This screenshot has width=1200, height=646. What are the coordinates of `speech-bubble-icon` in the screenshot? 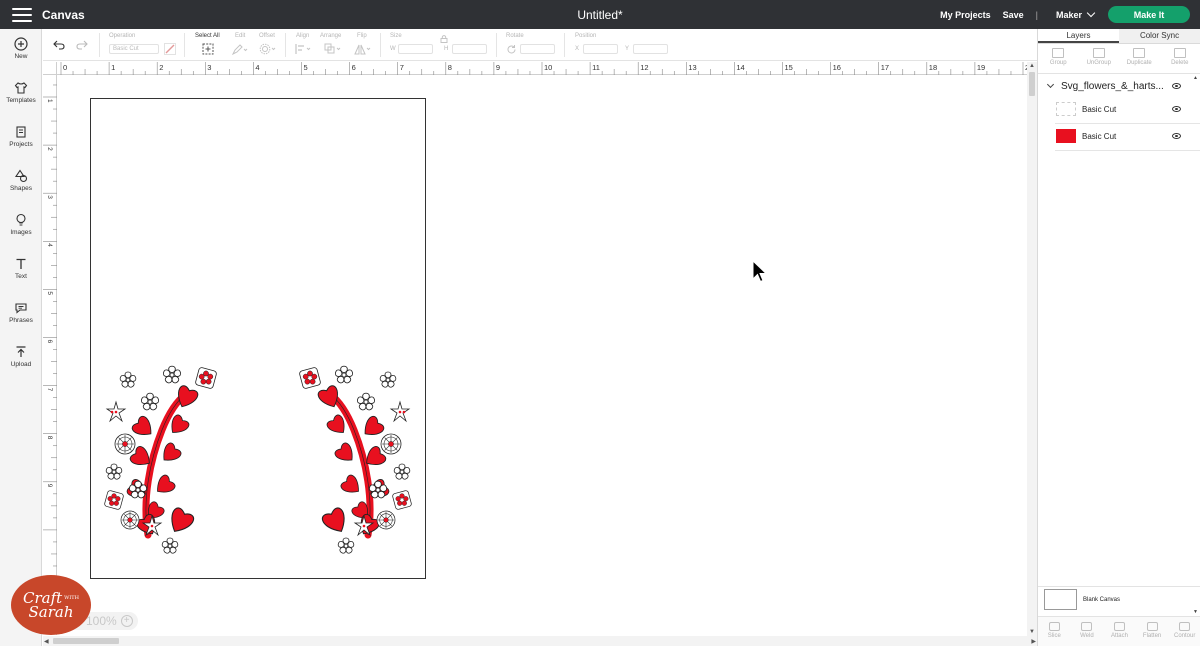 It's located at (21, 308).